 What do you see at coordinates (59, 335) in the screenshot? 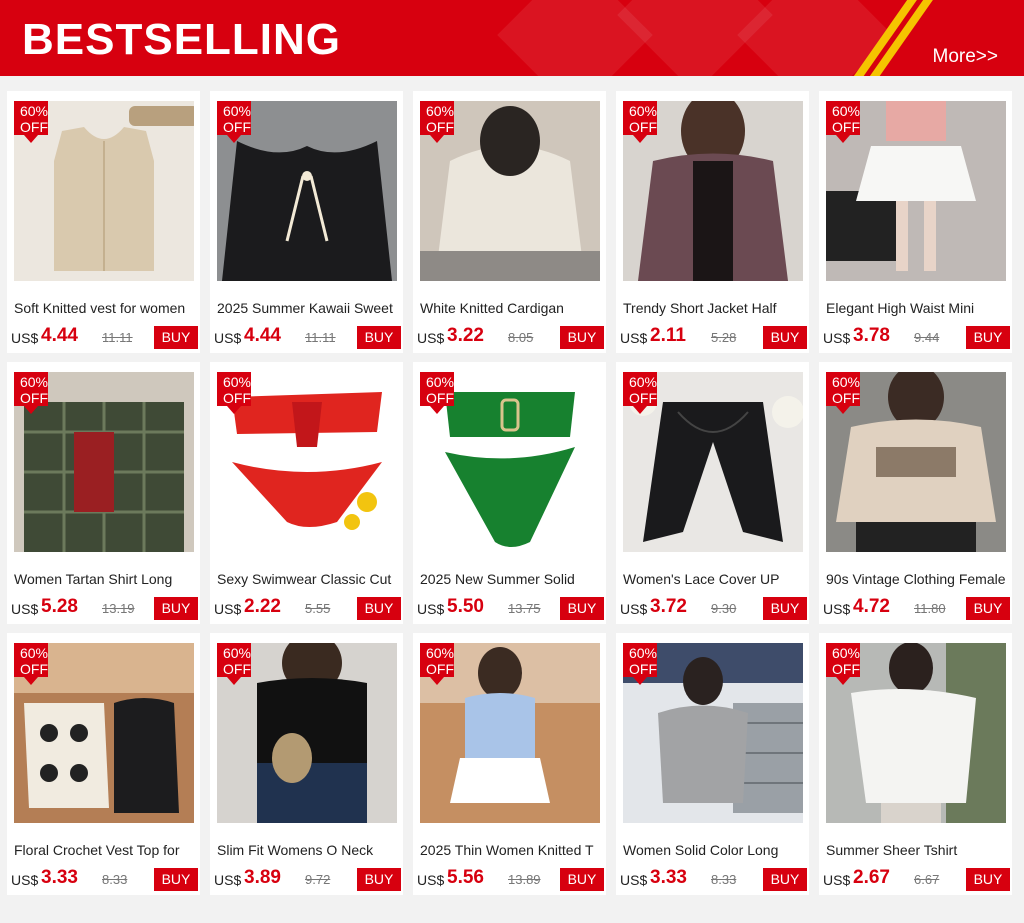
I see `sale-price: 4.44` at bounding box center [59, 335].